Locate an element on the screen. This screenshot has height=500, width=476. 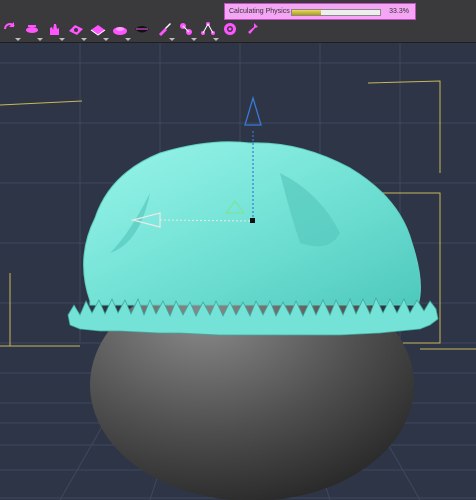
tool-row is located at coordinates (129, 31).